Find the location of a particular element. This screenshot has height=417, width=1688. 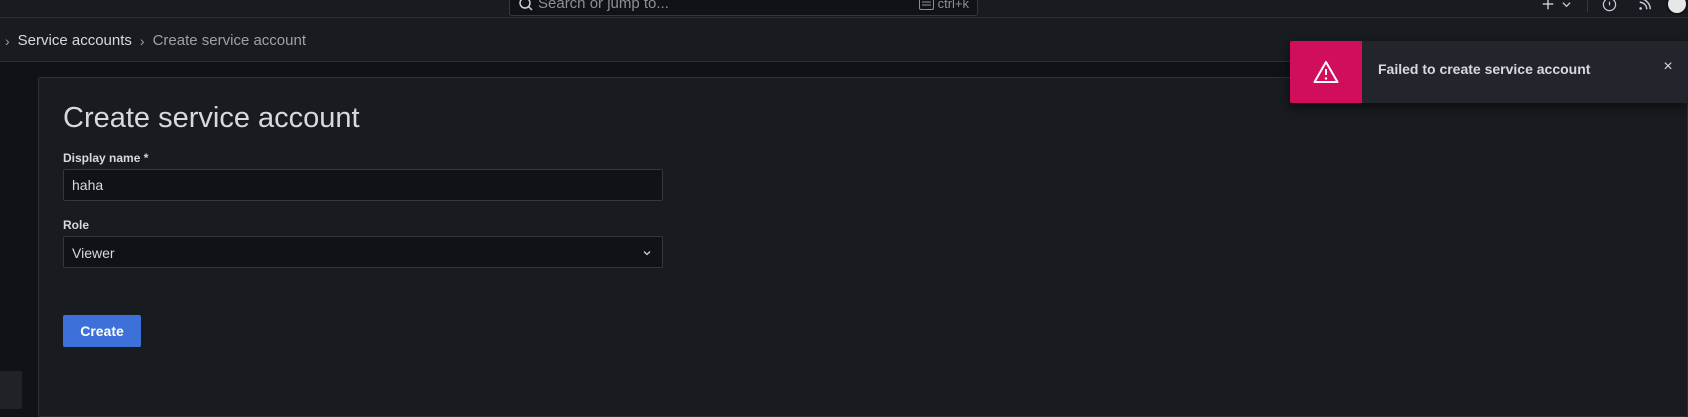

sidebar-item is located at coordinates (11, 390).